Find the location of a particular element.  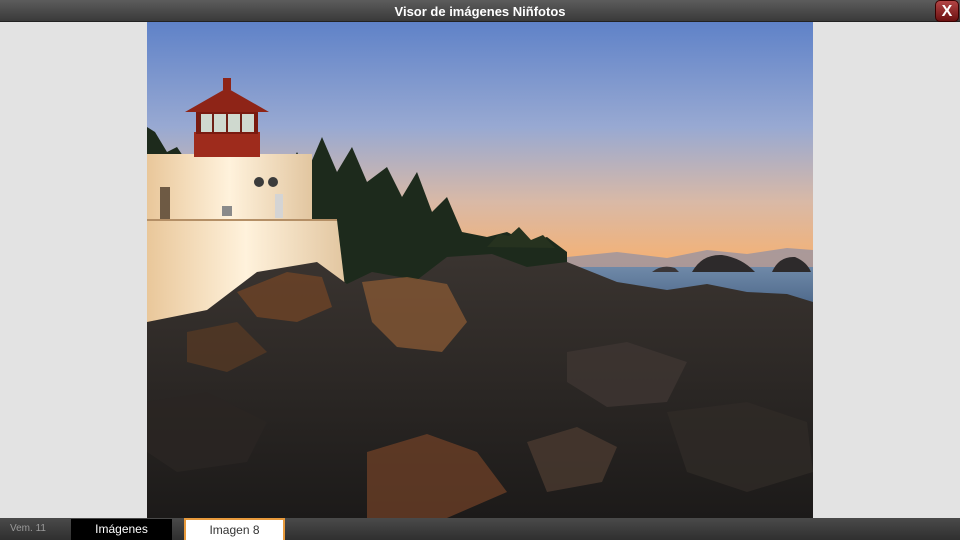

window-title: Visor de imágenes Niñfotos is located at coordinates (480, 11).